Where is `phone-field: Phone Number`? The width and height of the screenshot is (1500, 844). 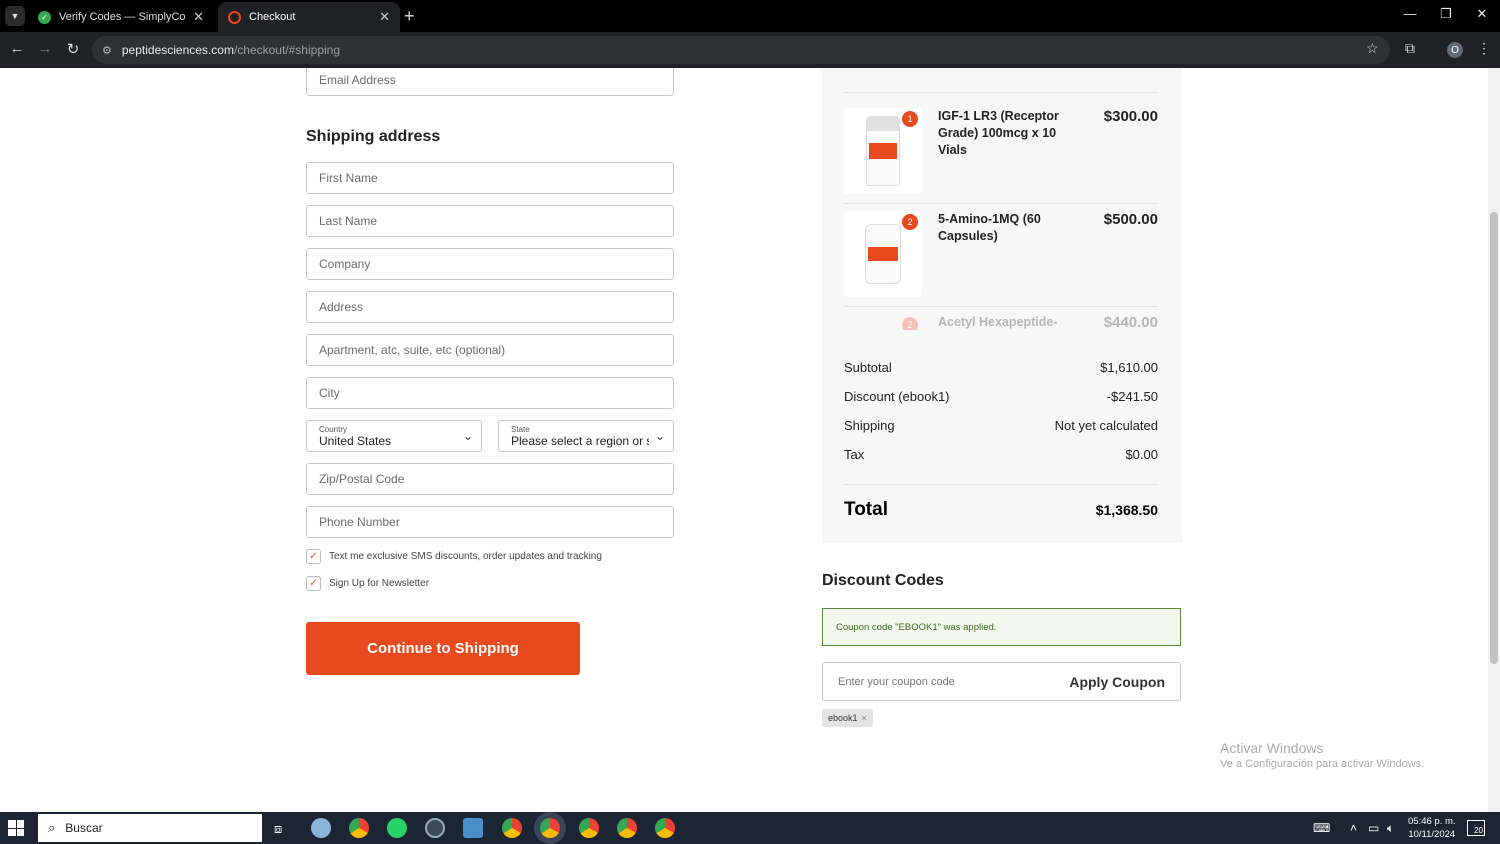 phone-field: Phone Number is located at coordinates (490, 522).